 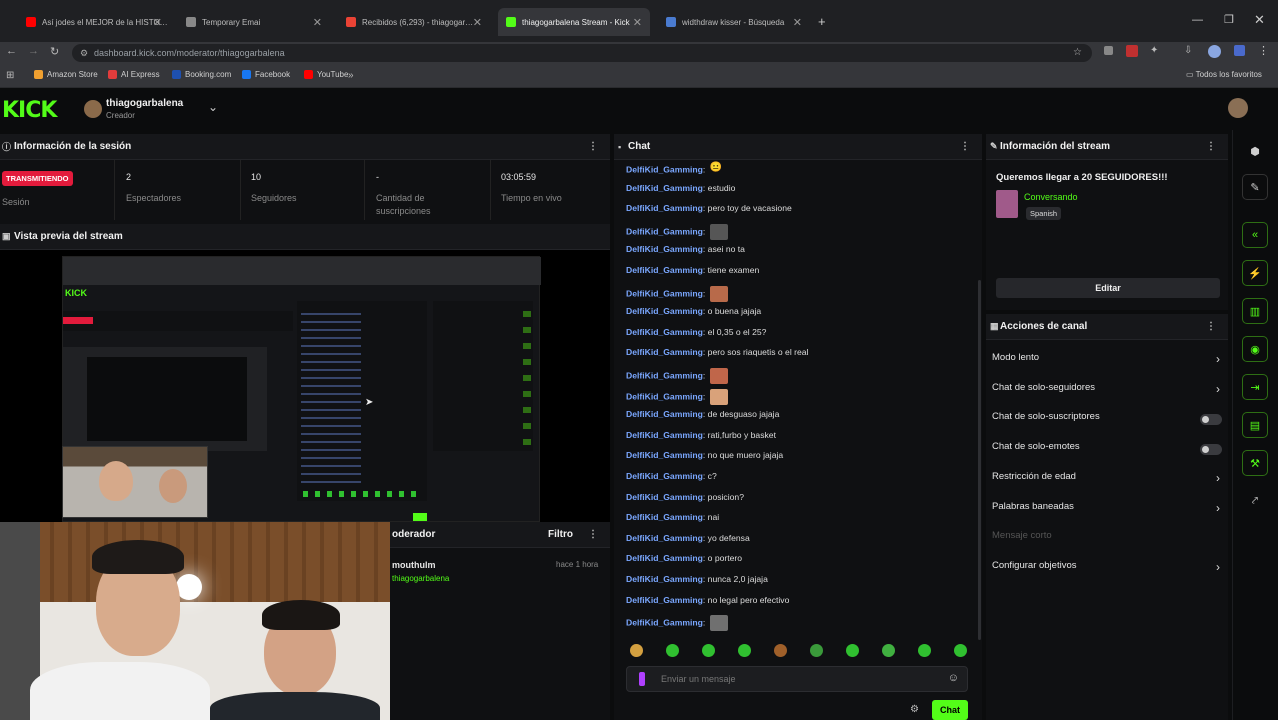 What do you see at coordinates (213, 107) in the screenshot?
I see `chevron-down-icon: ⌄` at bounding box center [213, 107].